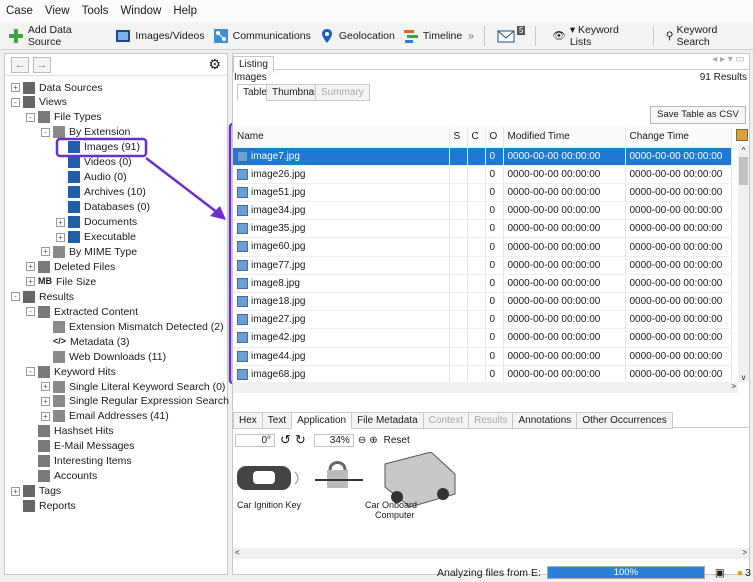  Describe the element at coordinates (140, 11) in the screenshot. I see `menu-window: Window` at that location.